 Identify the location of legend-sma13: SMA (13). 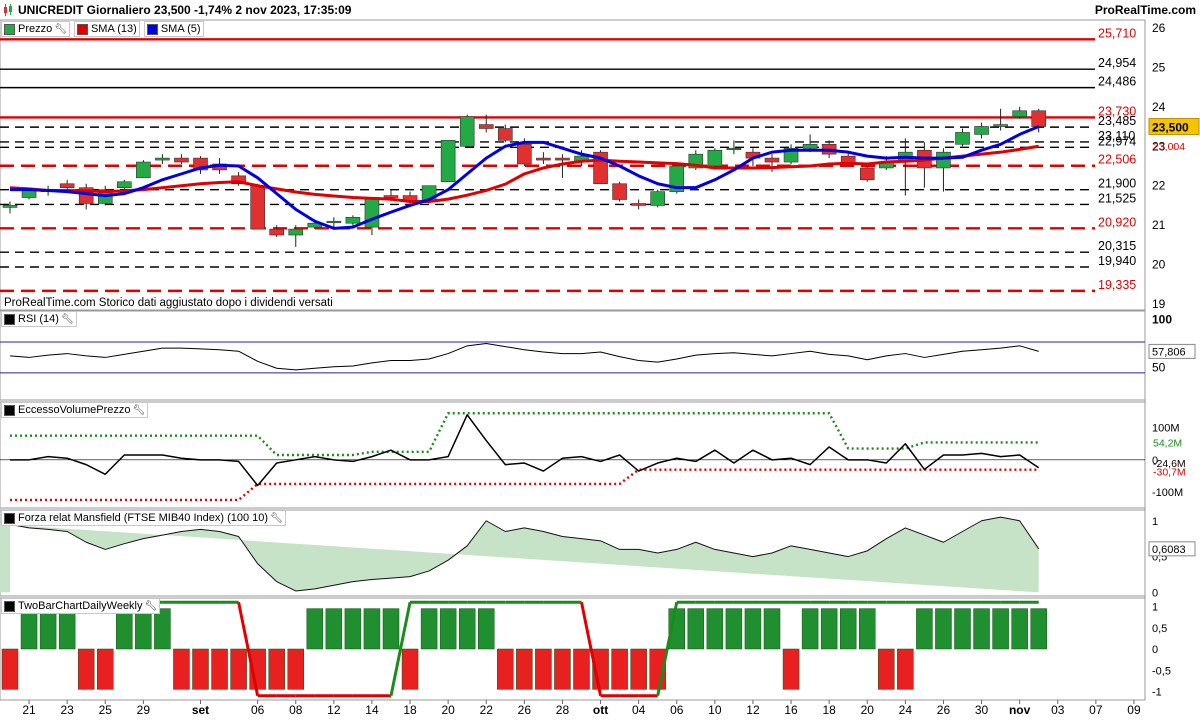
(106, 29).